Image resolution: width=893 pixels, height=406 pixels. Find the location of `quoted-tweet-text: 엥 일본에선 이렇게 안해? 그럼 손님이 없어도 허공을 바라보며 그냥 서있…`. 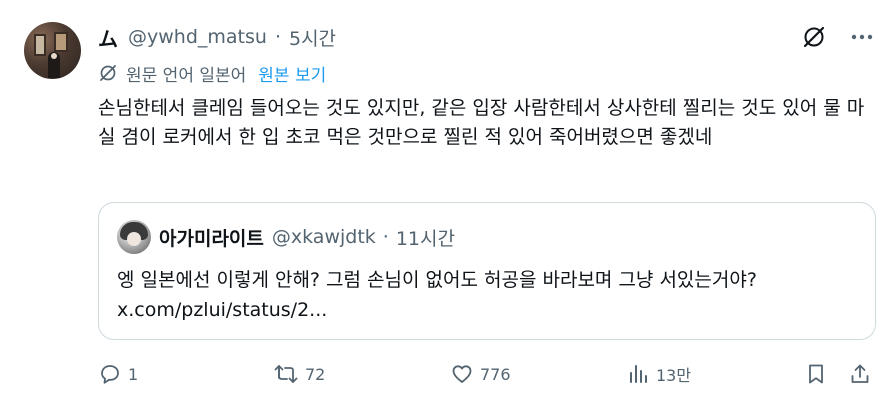

quoted-tweet-text: 엥 일본에선 이렇게 안해? 그럼 손님이 없어도 허공을 바라보며 그냥 서있… is located at coordinates (437, 295).